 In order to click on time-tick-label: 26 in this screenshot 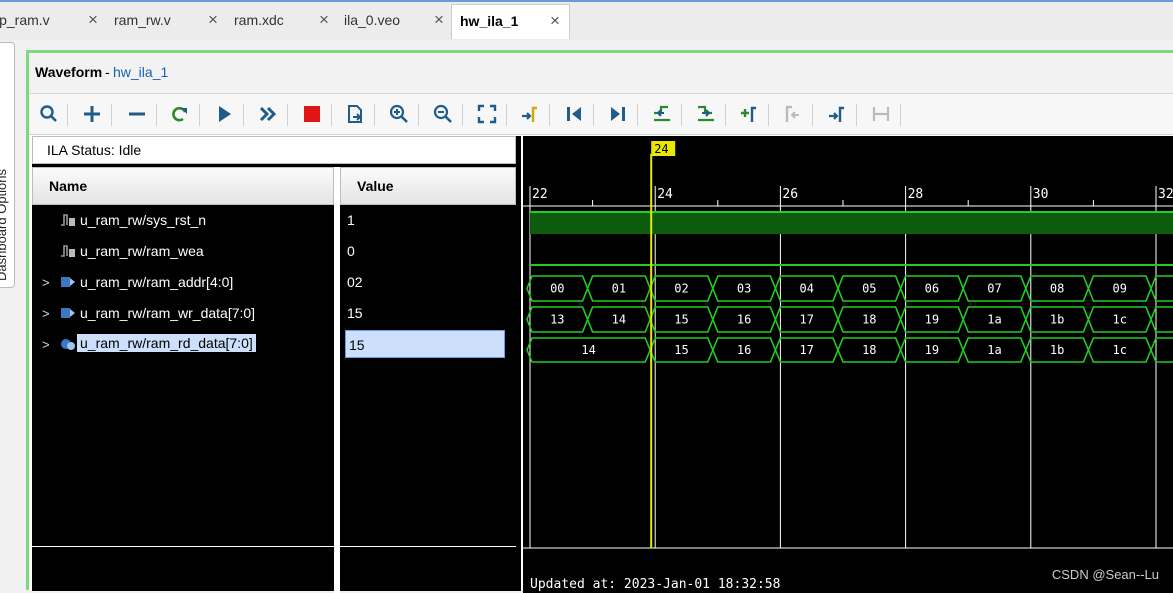, I will do `click(790, 194)`.